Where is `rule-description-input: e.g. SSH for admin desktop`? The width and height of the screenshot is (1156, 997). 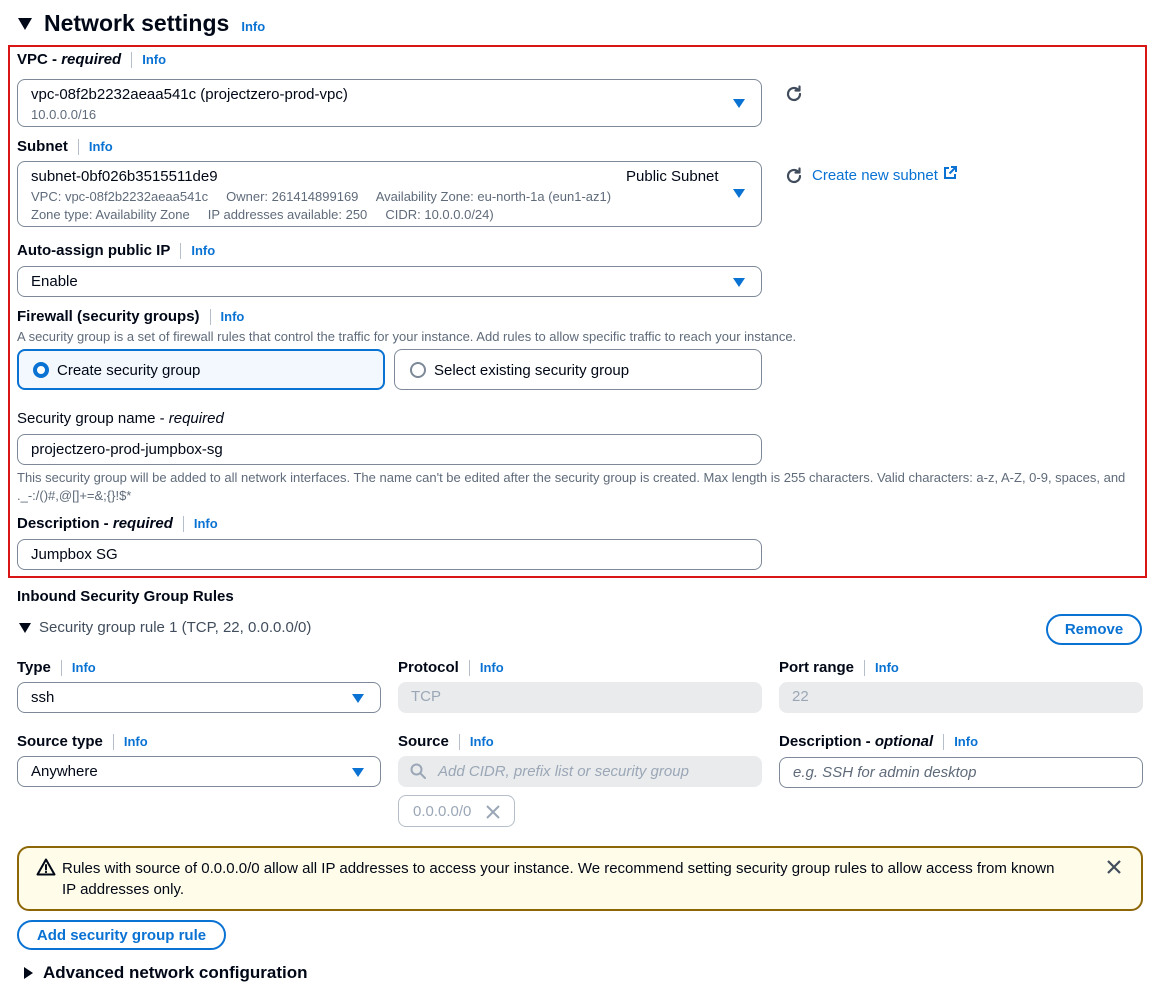 rule-description-input: e.g. SSH for admin desktop is located at coordinates (961, 772).